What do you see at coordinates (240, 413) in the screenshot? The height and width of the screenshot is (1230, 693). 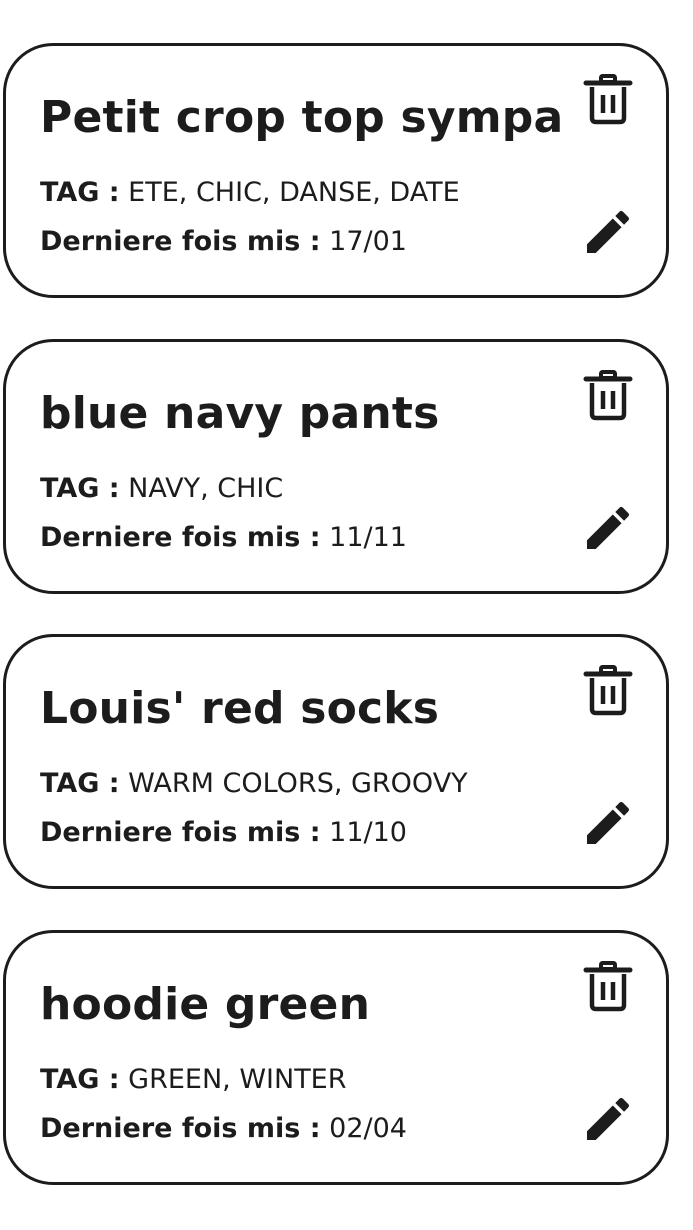 I see `card-title: blue navy pants` at bounding box center [240, 413].